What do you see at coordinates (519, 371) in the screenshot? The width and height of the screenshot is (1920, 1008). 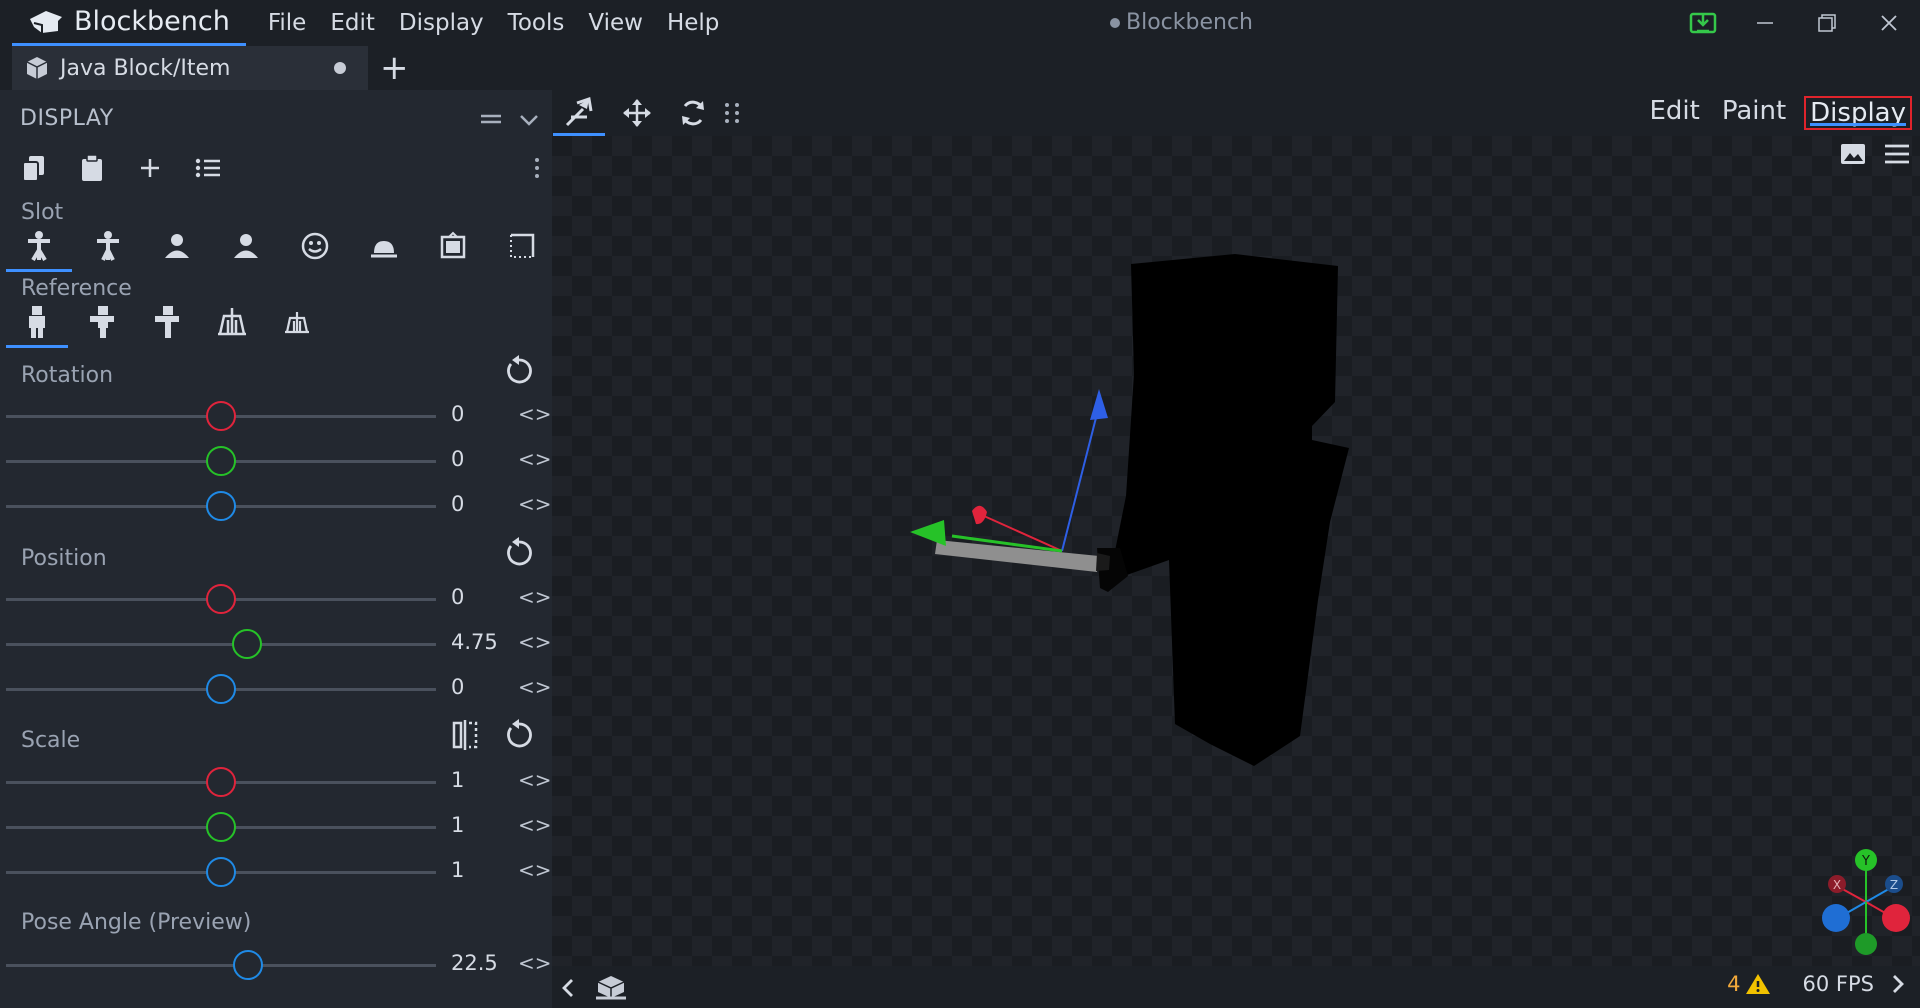 I see `reset-rotation-icon` at bounding box center [519, 371].